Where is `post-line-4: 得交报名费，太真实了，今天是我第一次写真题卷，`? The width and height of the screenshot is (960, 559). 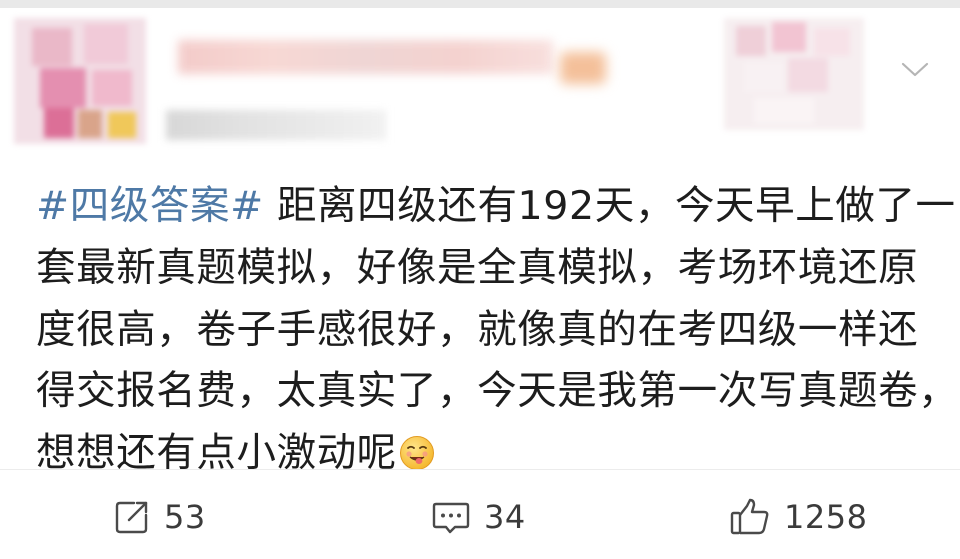
post-line-4: 得交报名费，太真实了，今天是我第一次写真题卷， is located at coordinates (497, 392).